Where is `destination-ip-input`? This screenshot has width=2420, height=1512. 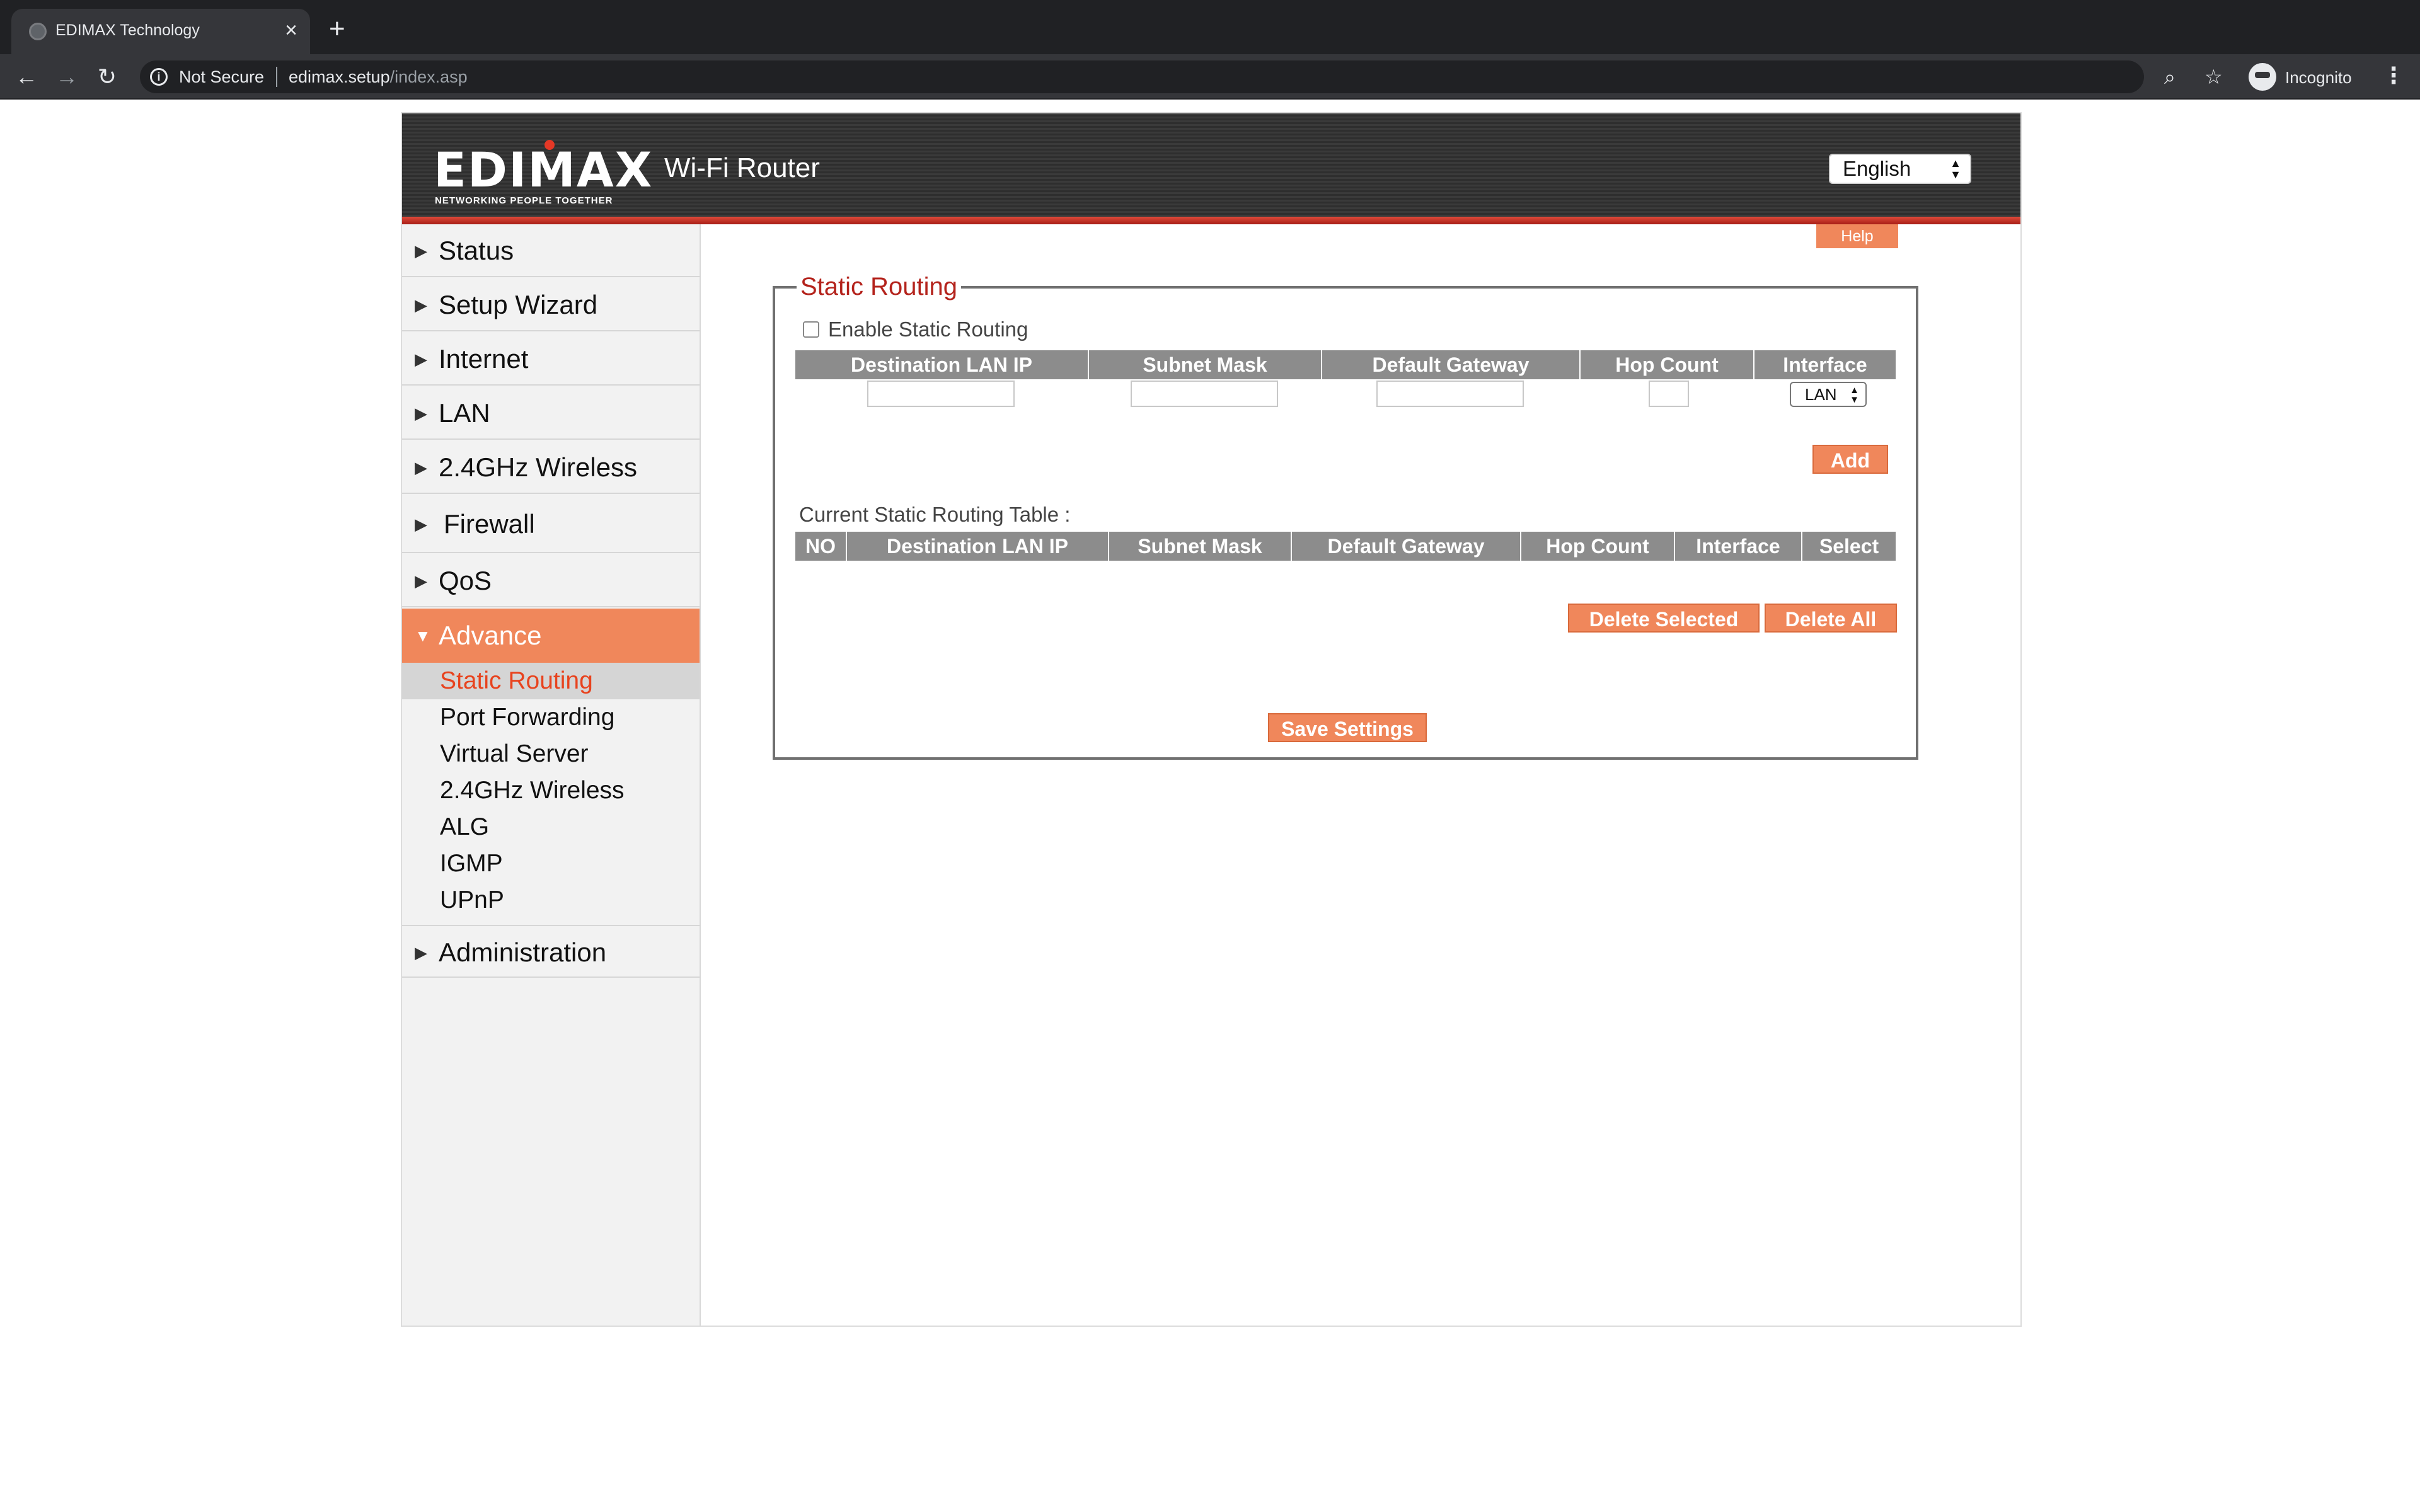 destination-ip-input is located at coordinates (941, 394).